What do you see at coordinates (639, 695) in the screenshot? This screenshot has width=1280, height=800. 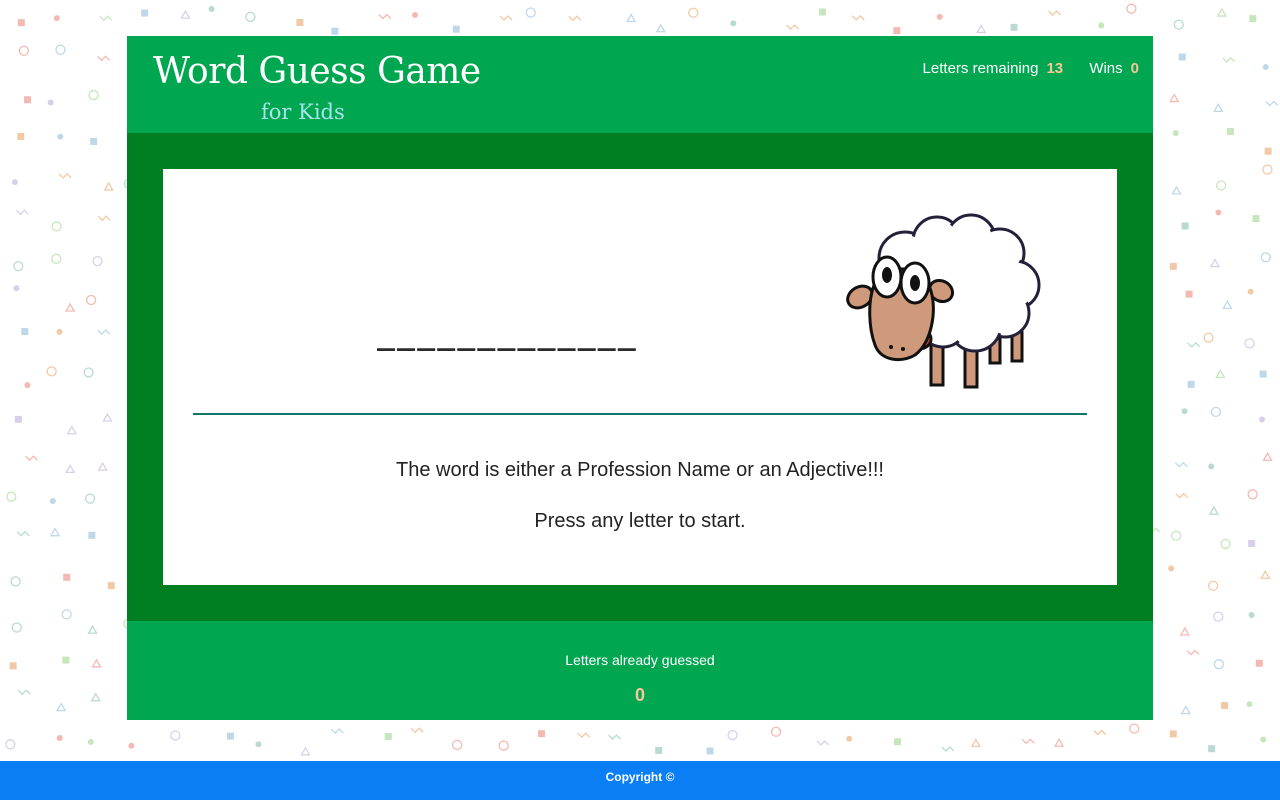 I see `guessed-letters-value: 0` at bounding box center [639, 695].